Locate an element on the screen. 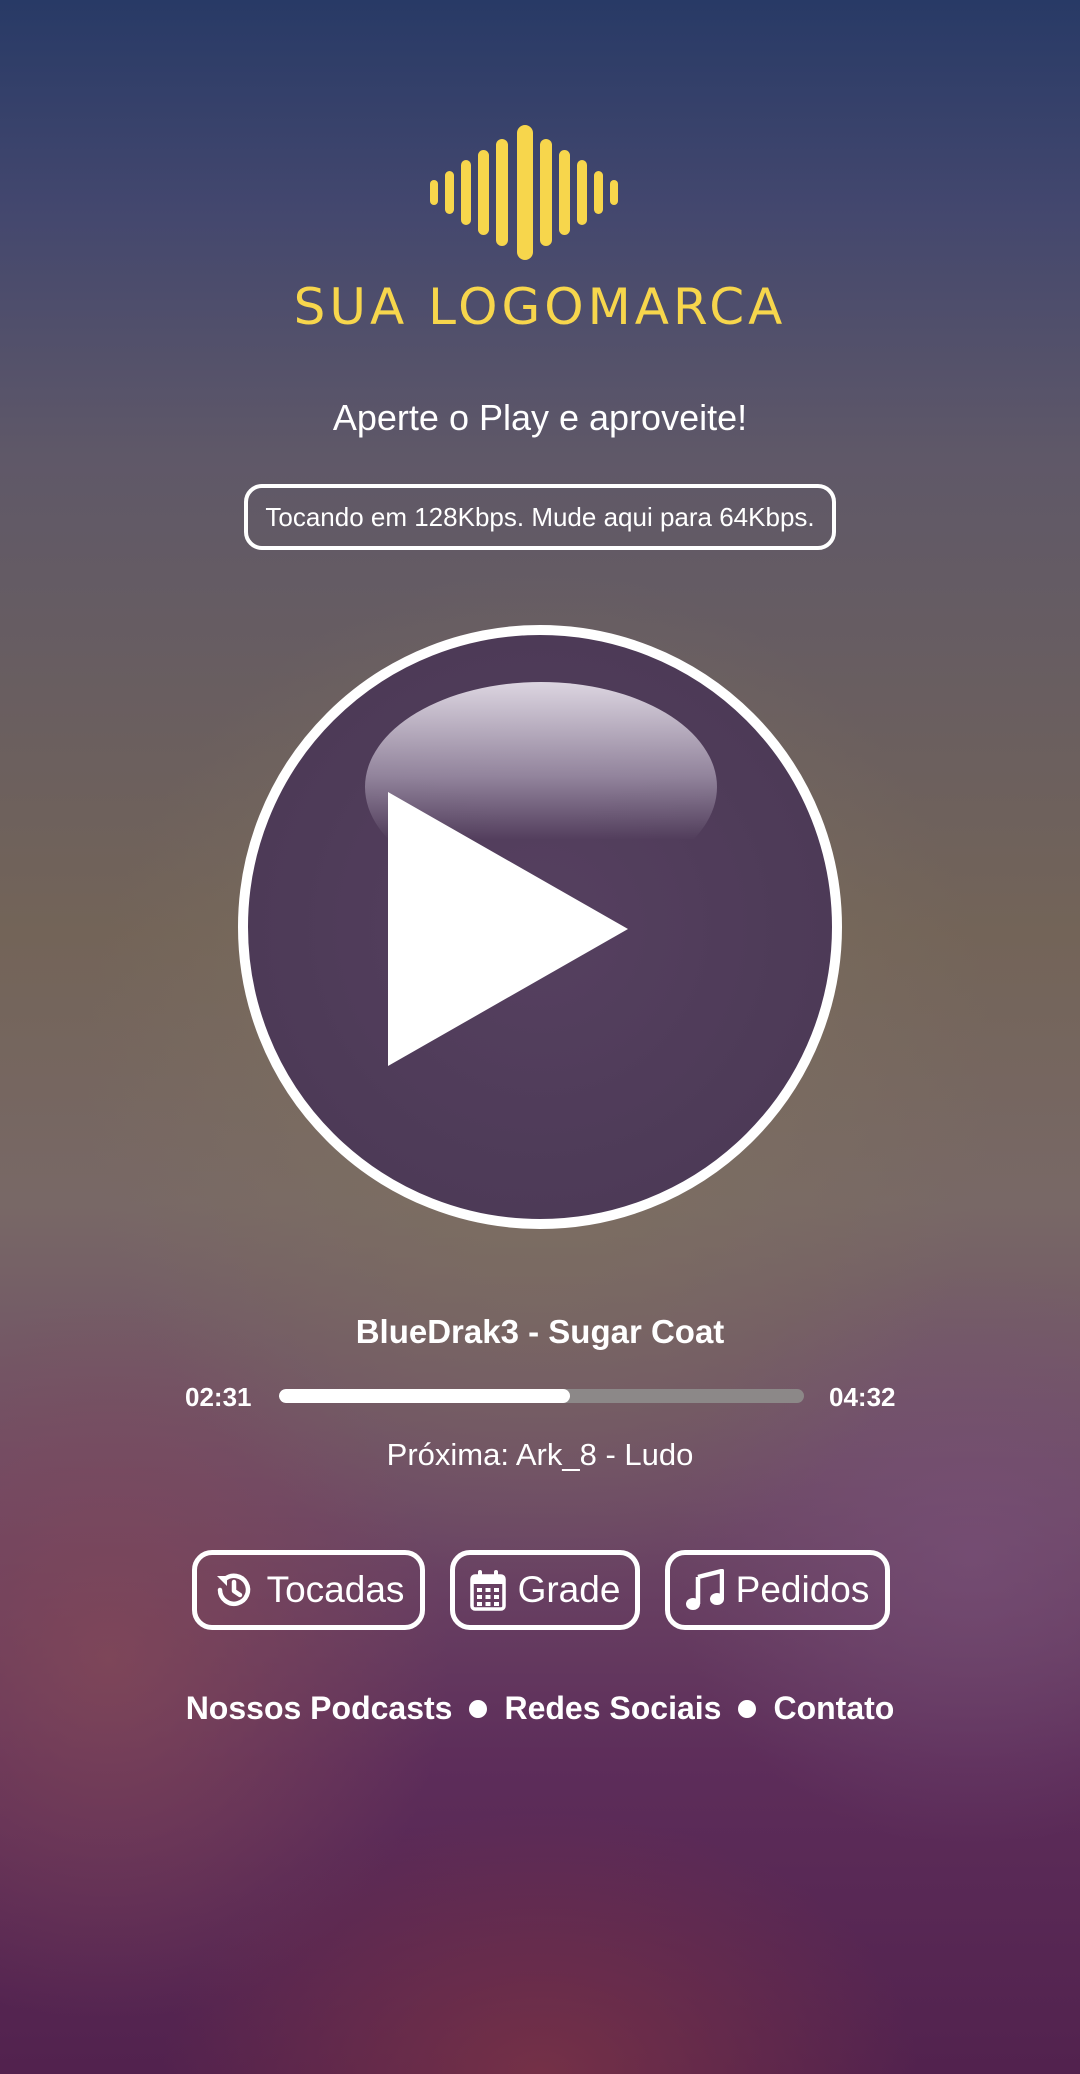  grade-label: Grade is located at coordinates (569, 1589).